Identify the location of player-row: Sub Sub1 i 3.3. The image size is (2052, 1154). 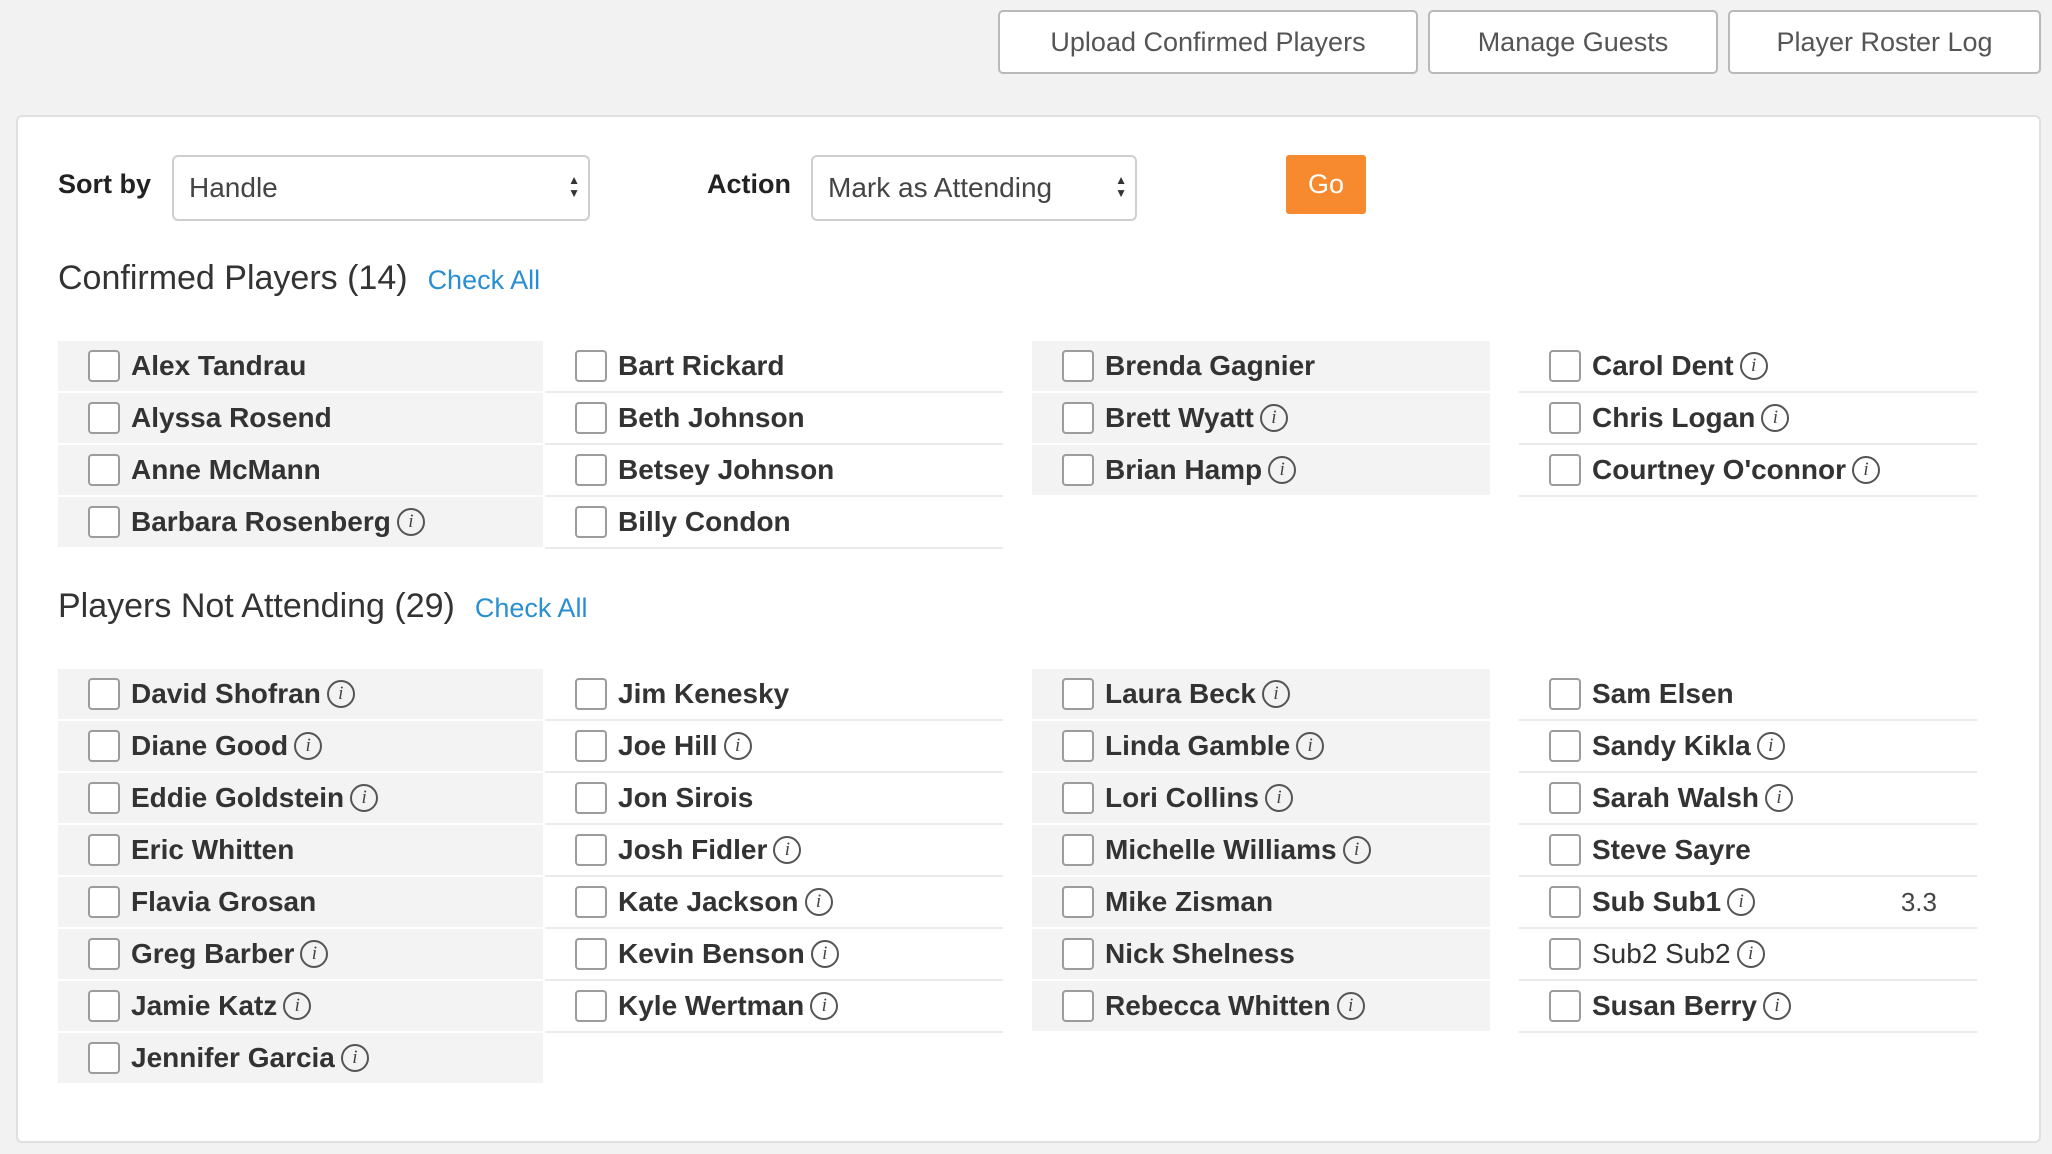
(1748, 903).